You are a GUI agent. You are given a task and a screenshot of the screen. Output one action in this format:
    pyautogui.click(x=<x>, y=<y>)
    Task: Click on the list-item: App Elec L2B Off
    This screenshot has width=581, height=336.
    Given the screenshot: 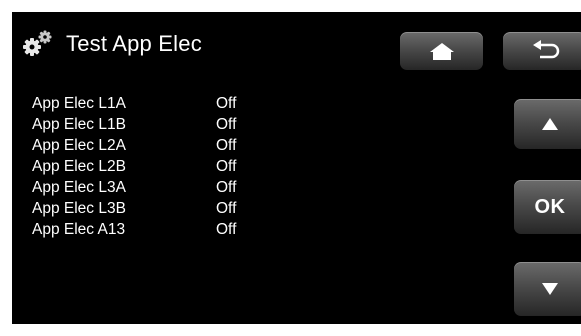 What is the action you would take?
    pyautogui.click(x=154, y=166)
    